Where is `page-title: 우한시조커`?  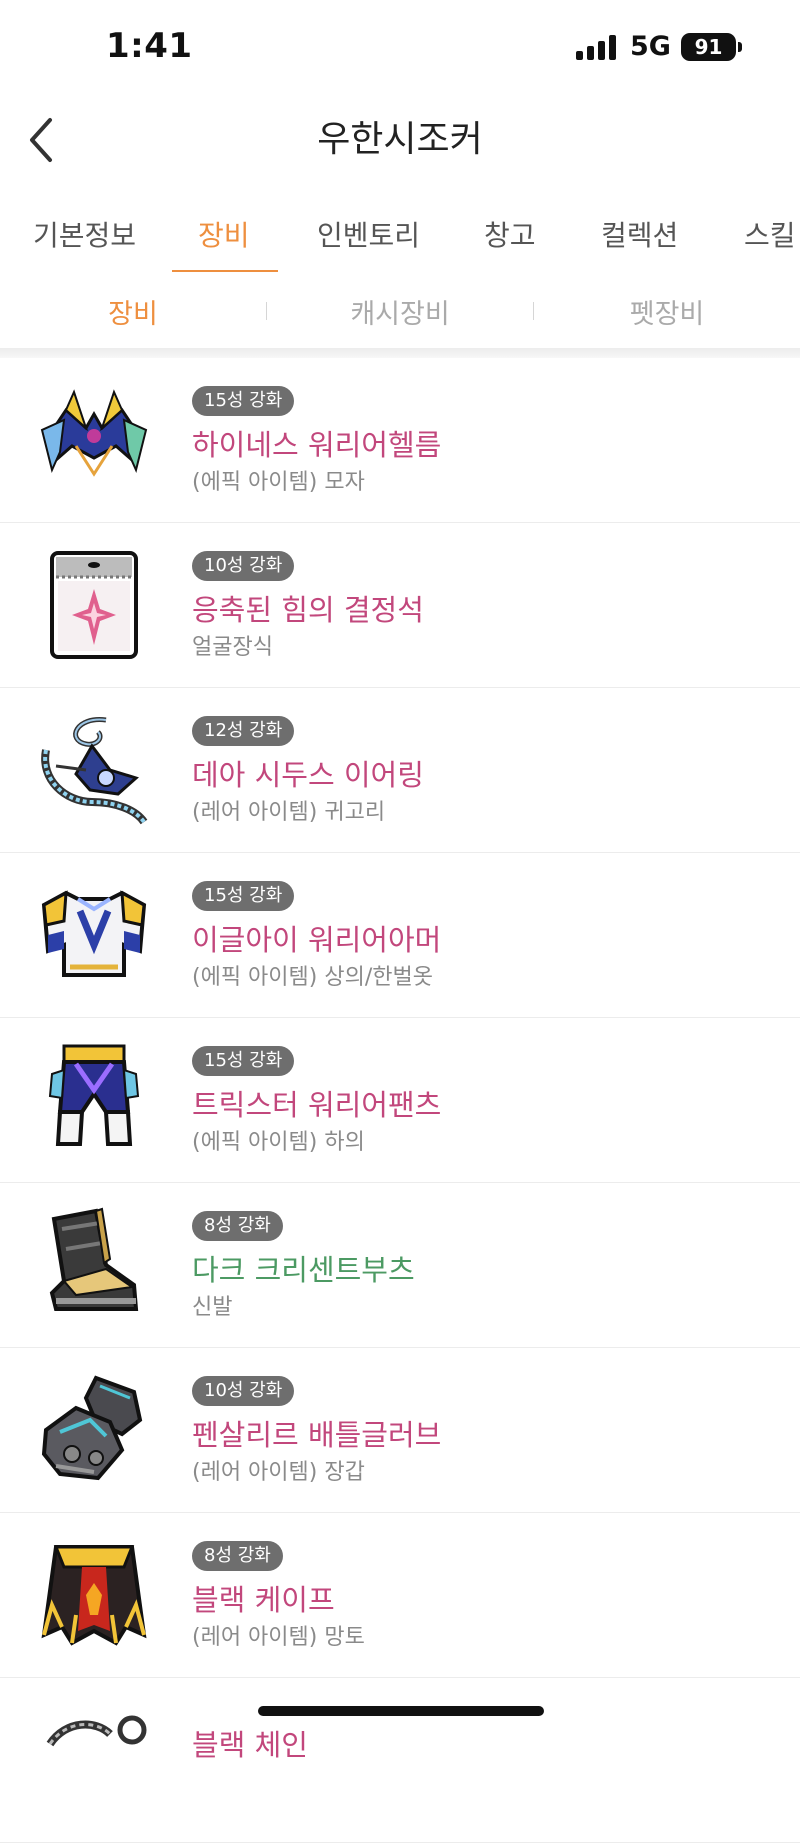
page-title: 우한시조커 is located at coordinates (400, 139).